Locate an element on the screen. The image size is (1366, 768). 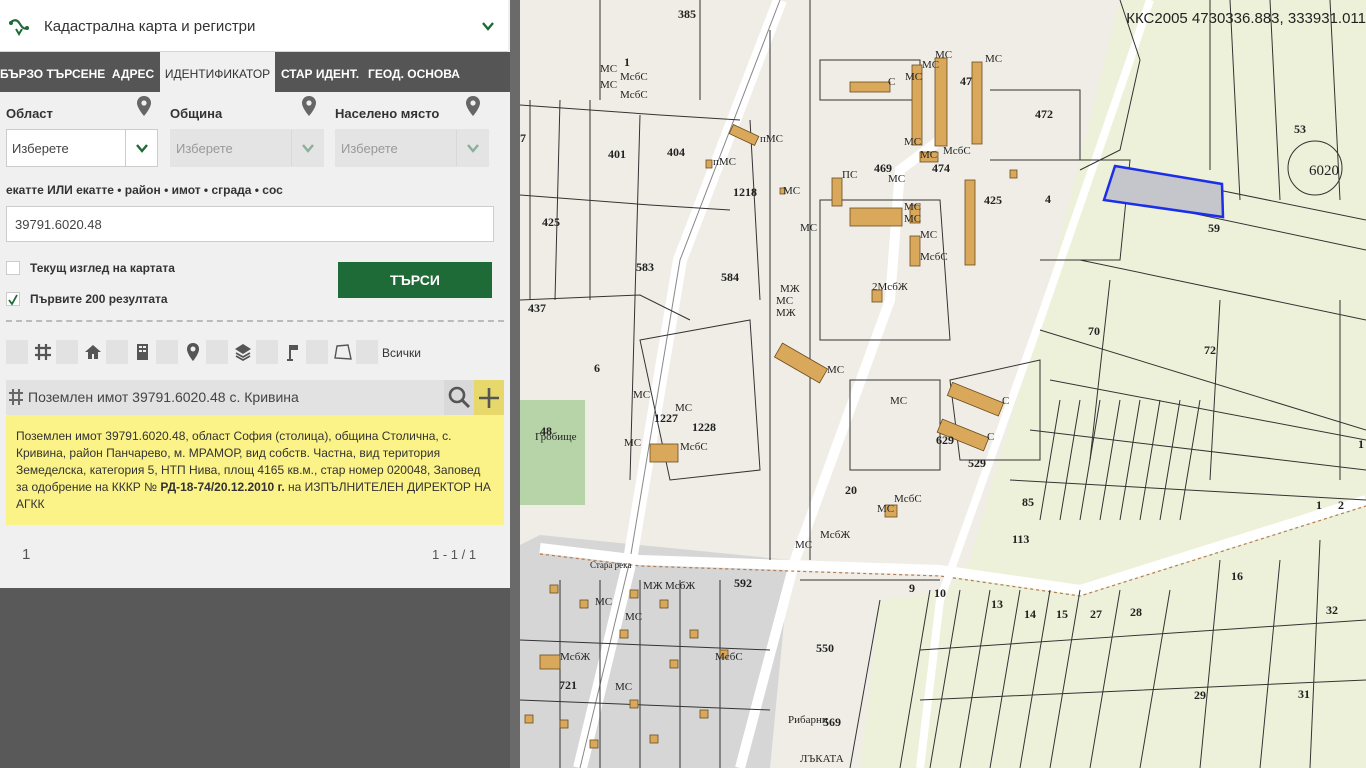
parcel-label: 529 is located at coordinates (977, 463).